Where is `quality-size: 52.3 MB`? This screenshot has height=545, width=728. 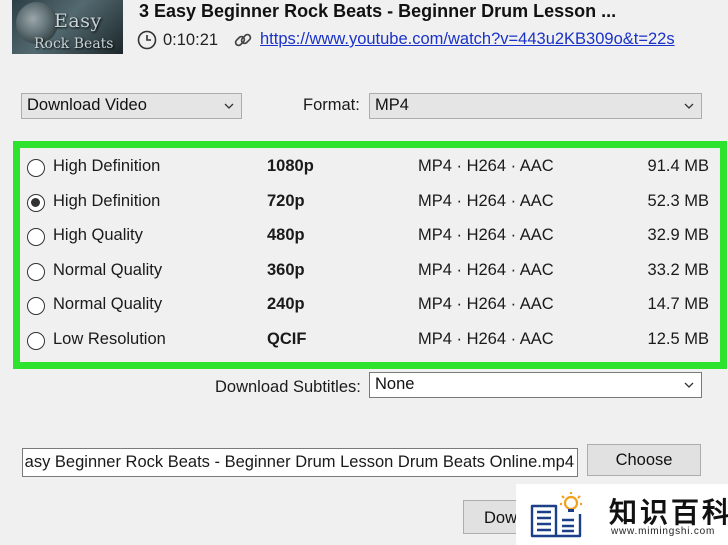 quality-size: 52.3 MB is located at coordinates (678, 200).